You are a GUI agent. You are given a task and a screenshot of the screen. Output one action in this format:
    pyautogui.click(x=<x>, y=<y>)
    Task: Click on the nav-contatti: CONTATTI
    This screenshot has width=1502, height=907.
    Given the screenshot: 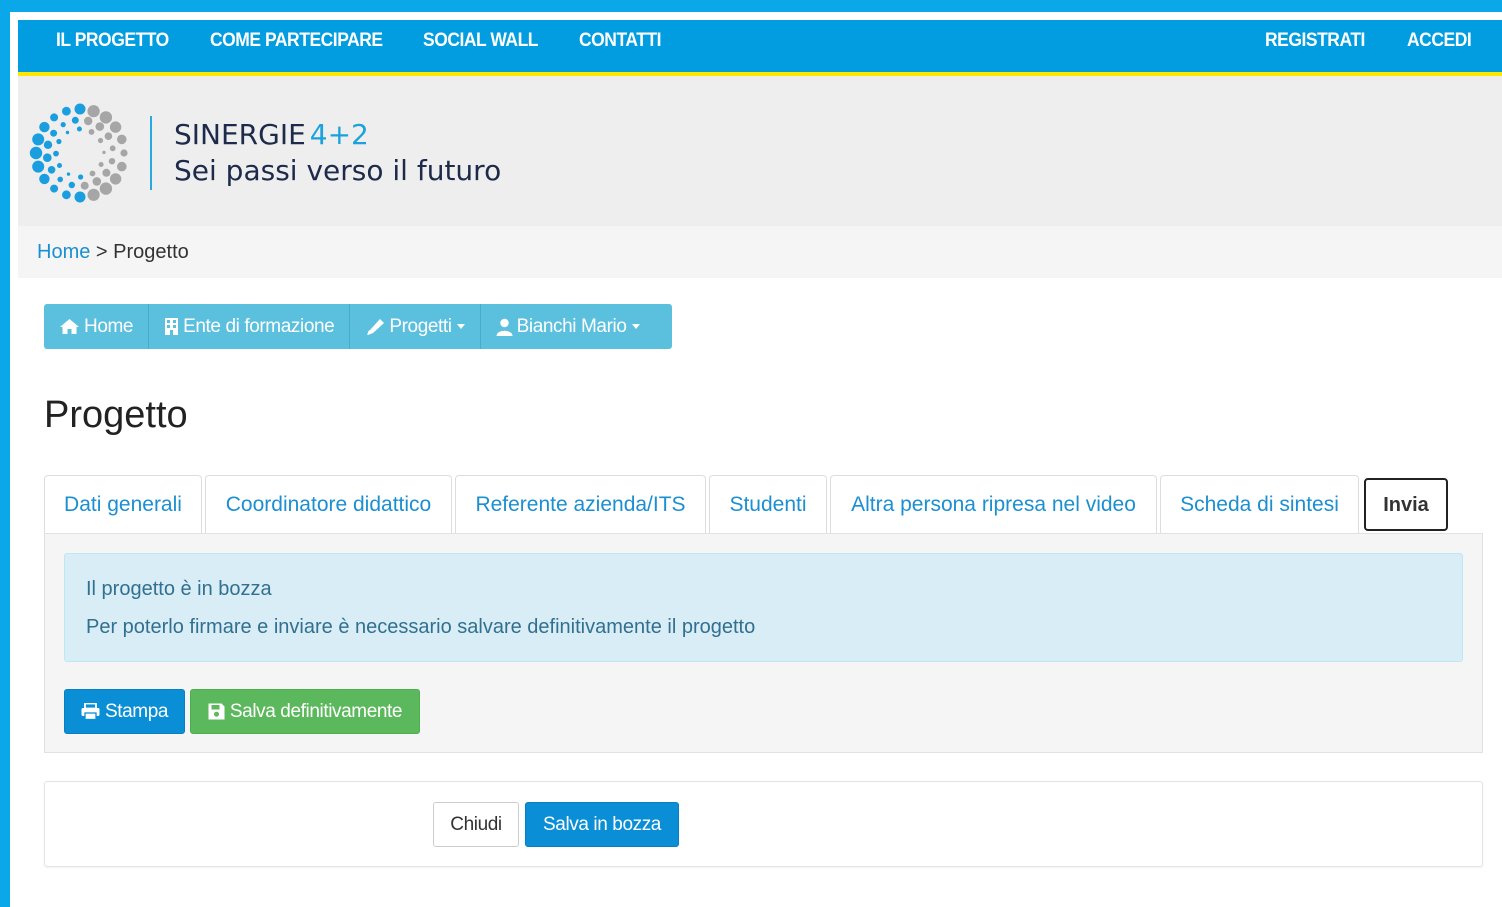 What is the action you would take?
    pyautogui.click(x=620, y=41)
    